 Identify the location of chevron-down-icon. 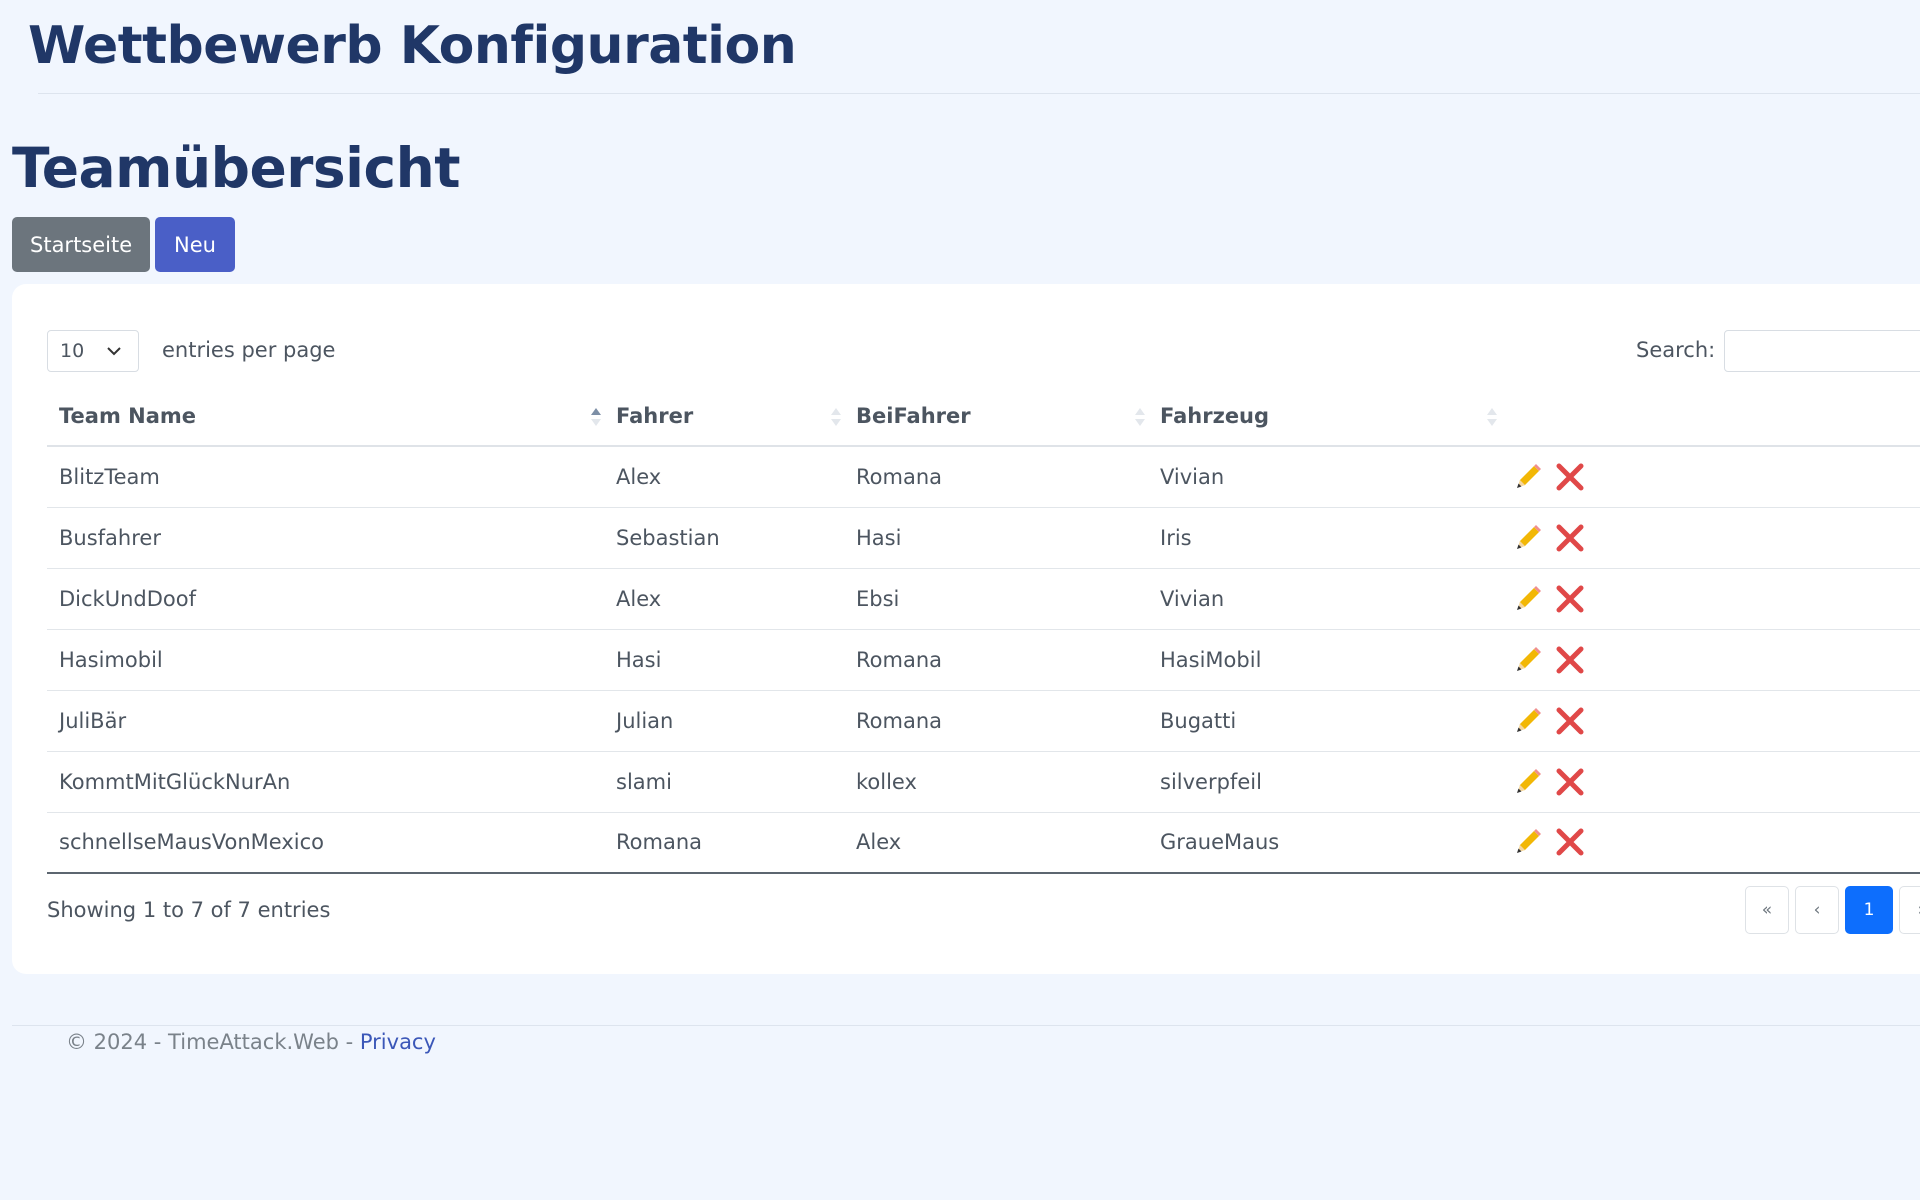
(114, 351).